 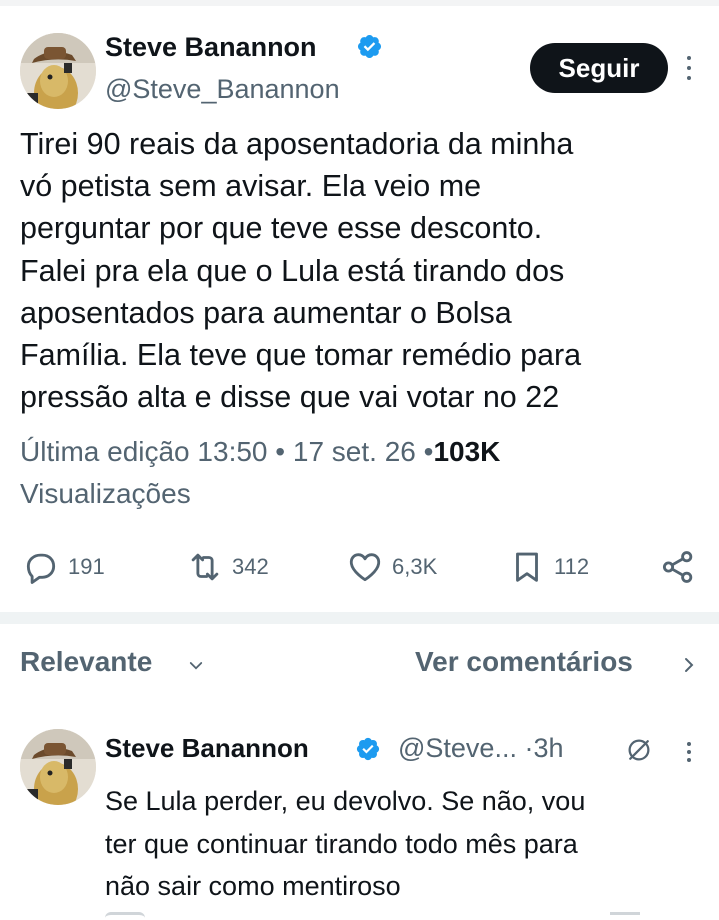 I want to click on post-text-line: Família. Ela teve que tomar remédio para, so click(x=301, y=355).